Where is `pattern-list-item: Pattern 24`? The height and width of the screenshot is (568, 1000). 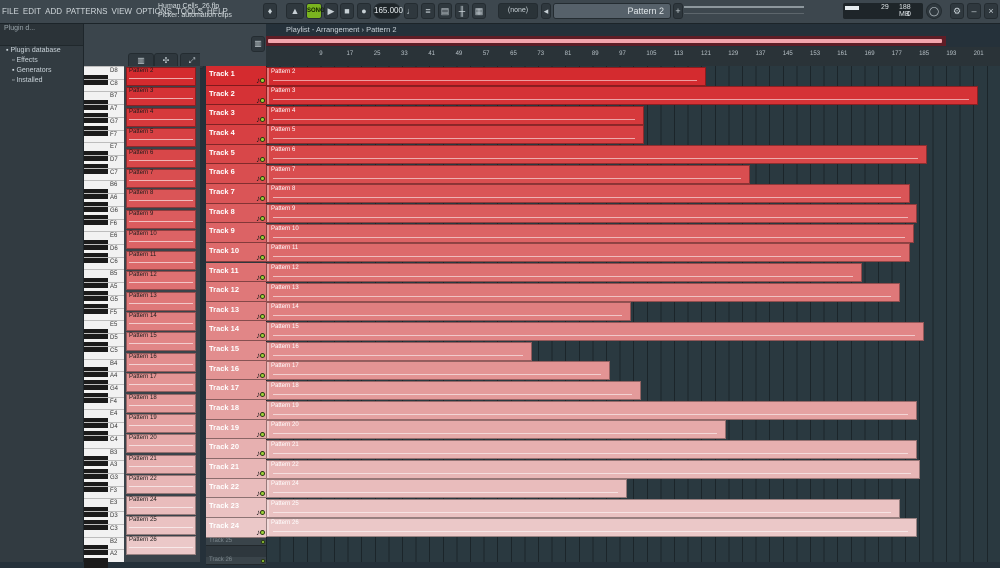 pattern-list-item: Pattern 24 is located at coordinates (161, 505).